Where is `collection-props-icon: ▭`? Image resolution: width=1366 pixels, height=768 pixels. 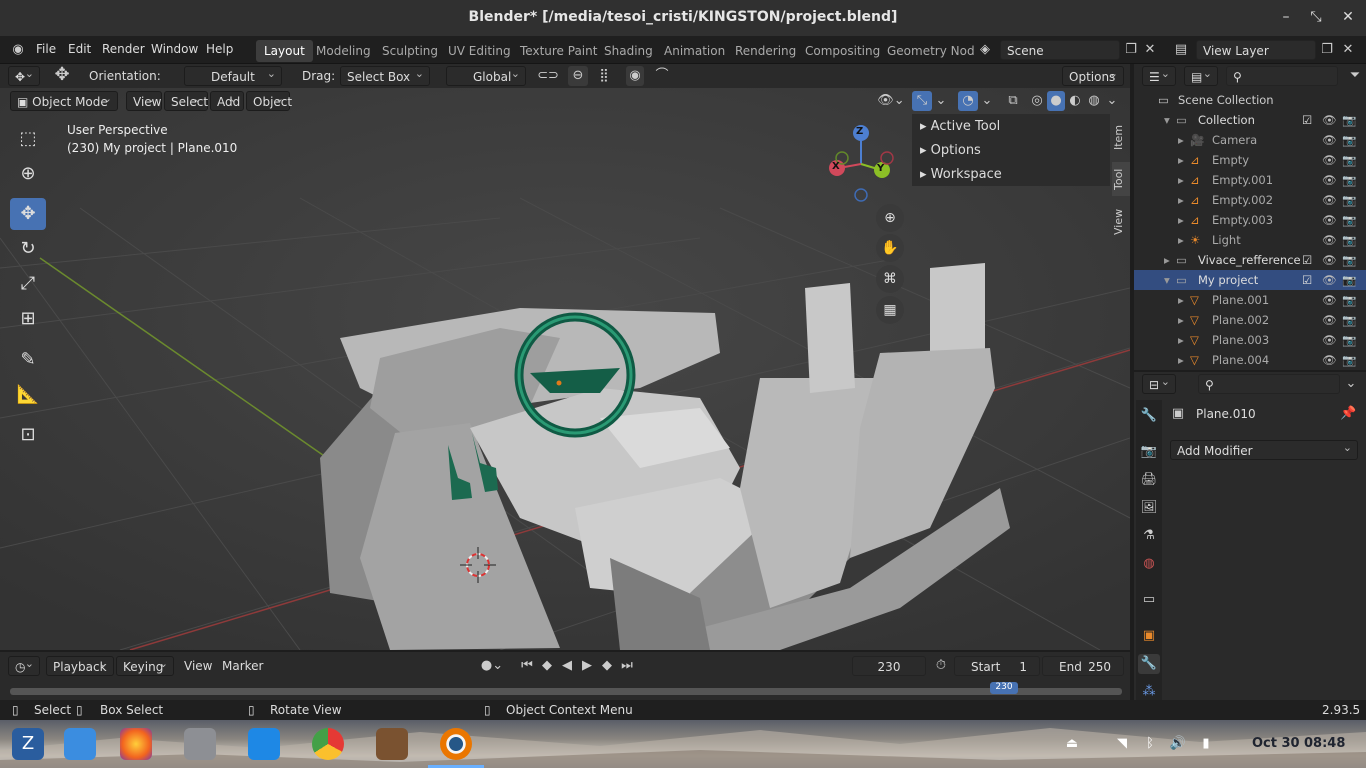 collection-props-icon: ▭ is located at coordinates (1149, 600).